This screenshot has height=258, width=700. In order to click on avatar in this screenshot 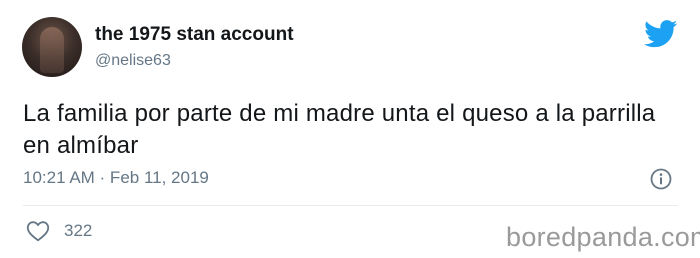, I will do `click(52, 47)`.